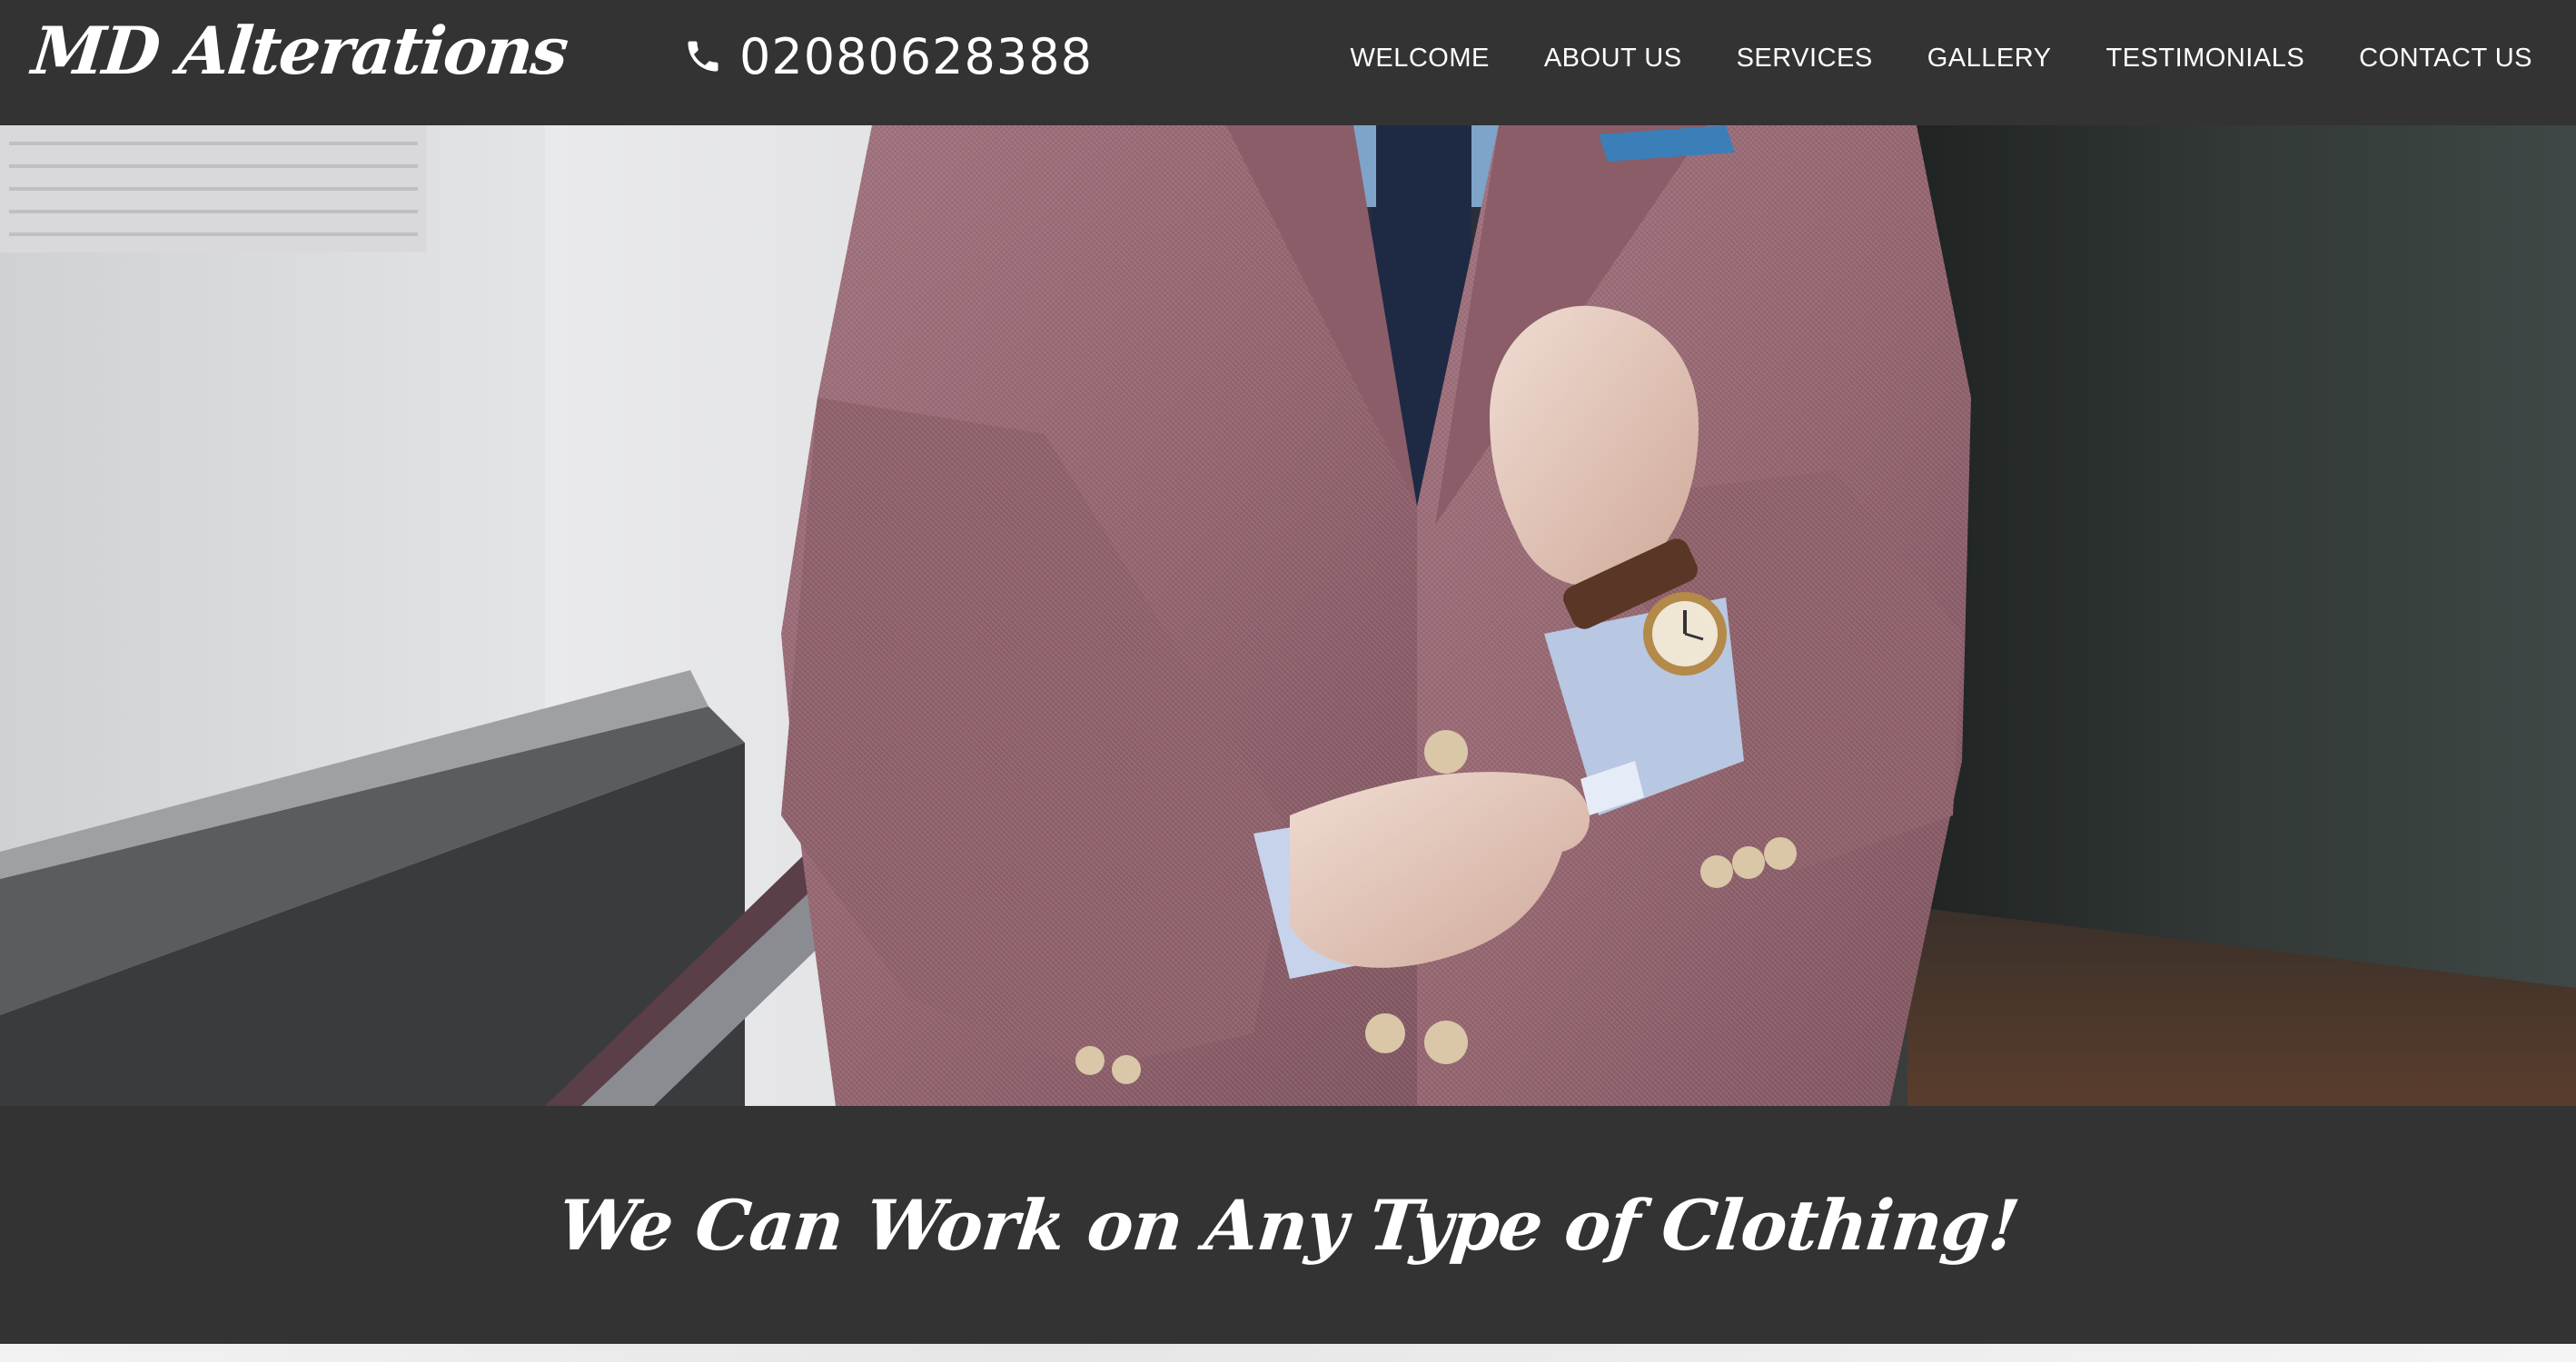 This screenshot has height=1362, width=2576. Describe the element at coordinates (1420, 59) in the screenshot. I see `nav-welcome: WELCOME` at that location.